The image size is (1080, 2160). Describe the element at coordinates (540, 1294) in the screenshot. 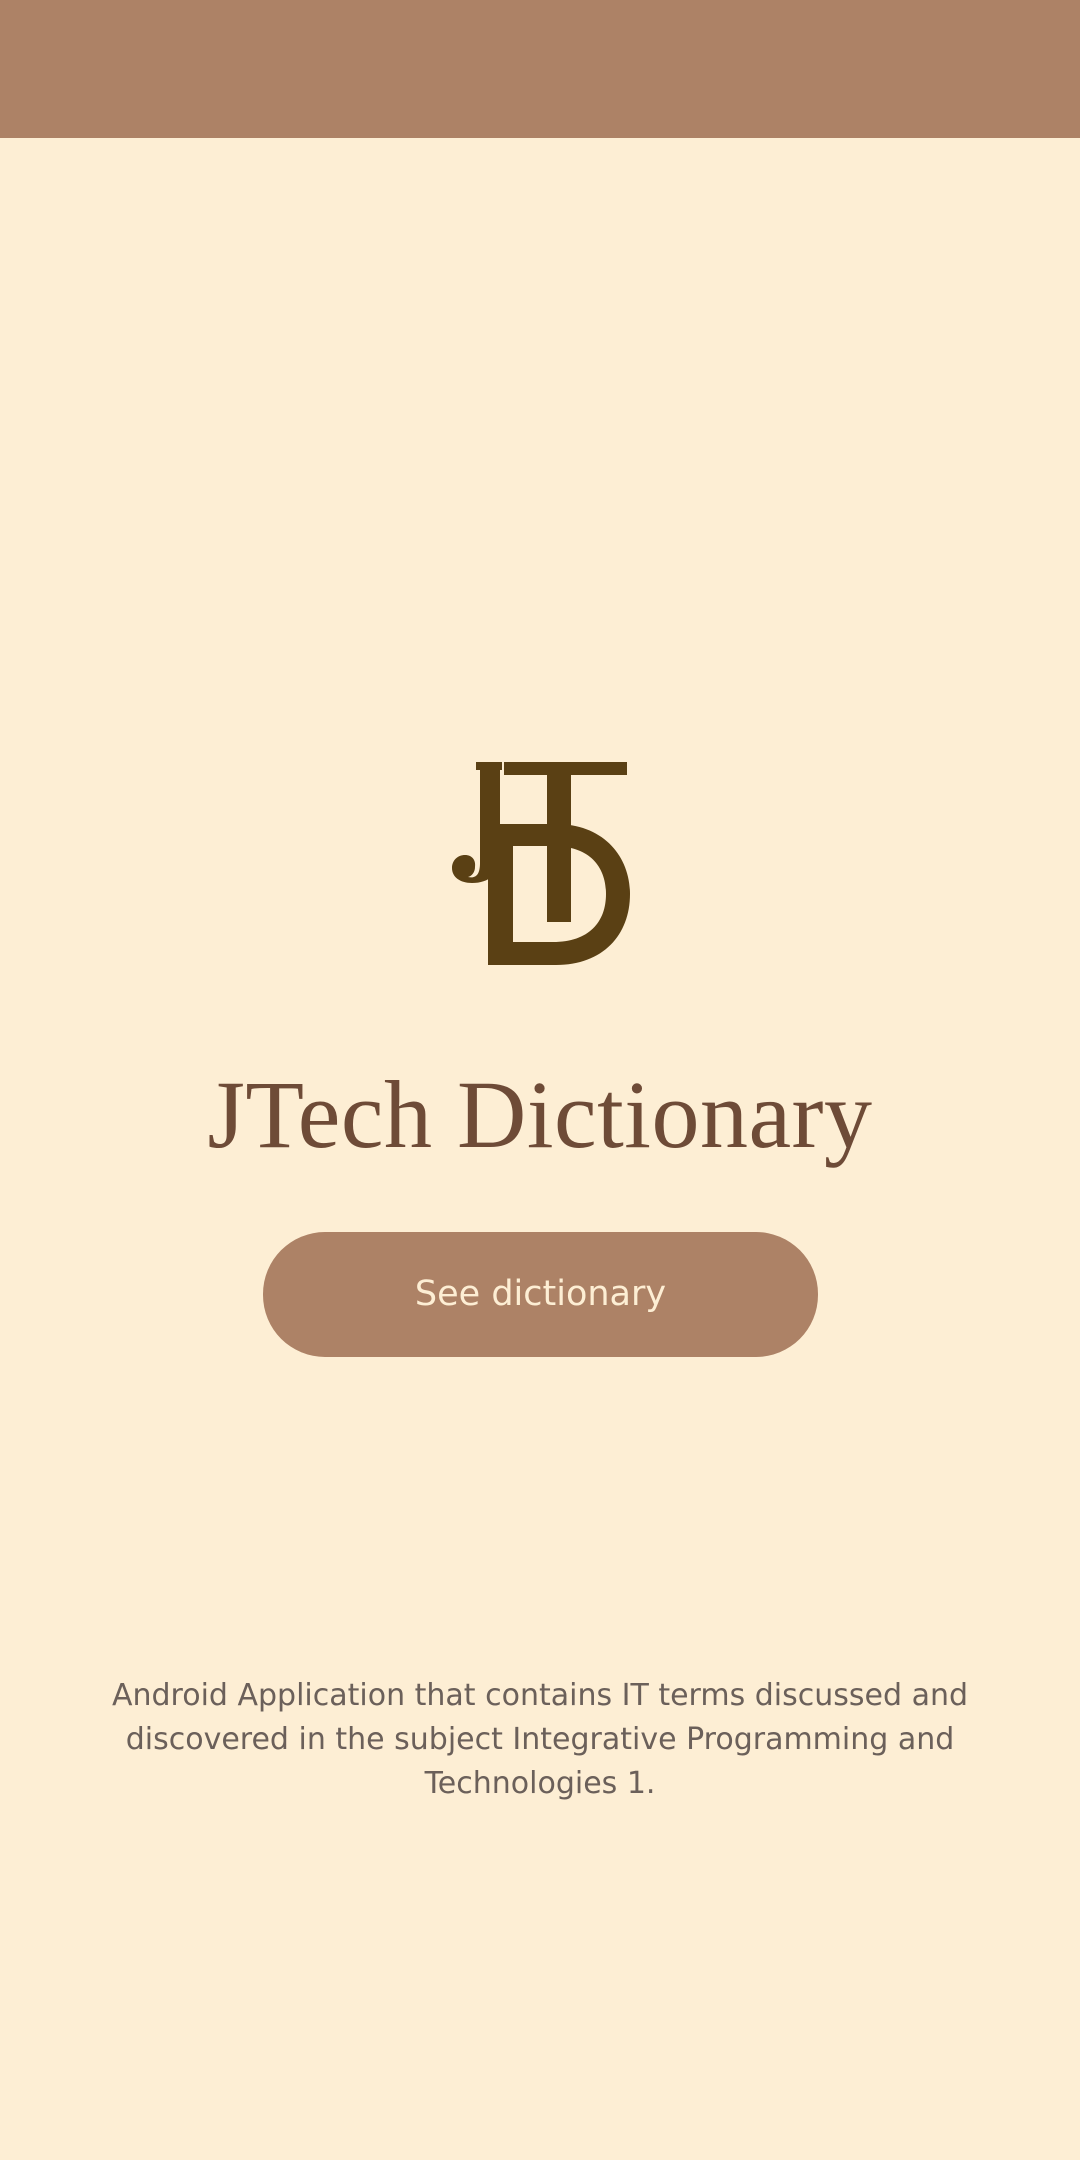

I see `see-dictionary-button: See dictionary` at that location.